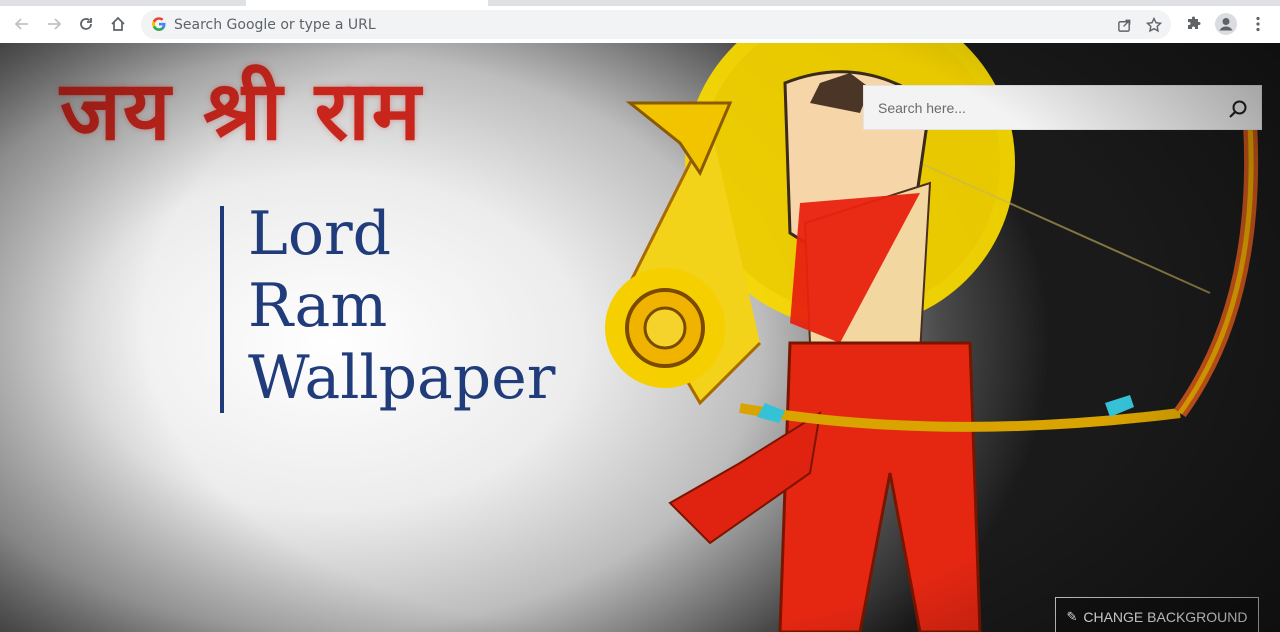 The image size is (1280, 632). I want to click on kebab-menu-icon, so click(1258, 24).